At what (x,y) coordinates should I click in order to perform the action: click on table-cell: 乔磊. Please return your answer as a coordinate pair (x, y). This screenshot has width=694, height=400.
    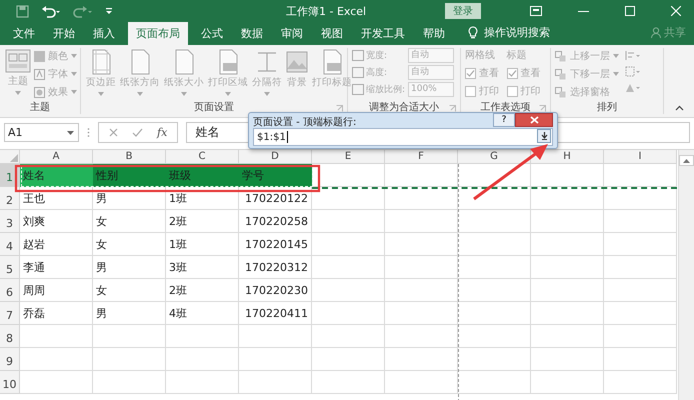
    Looking at the image, I should click on (56, 313).